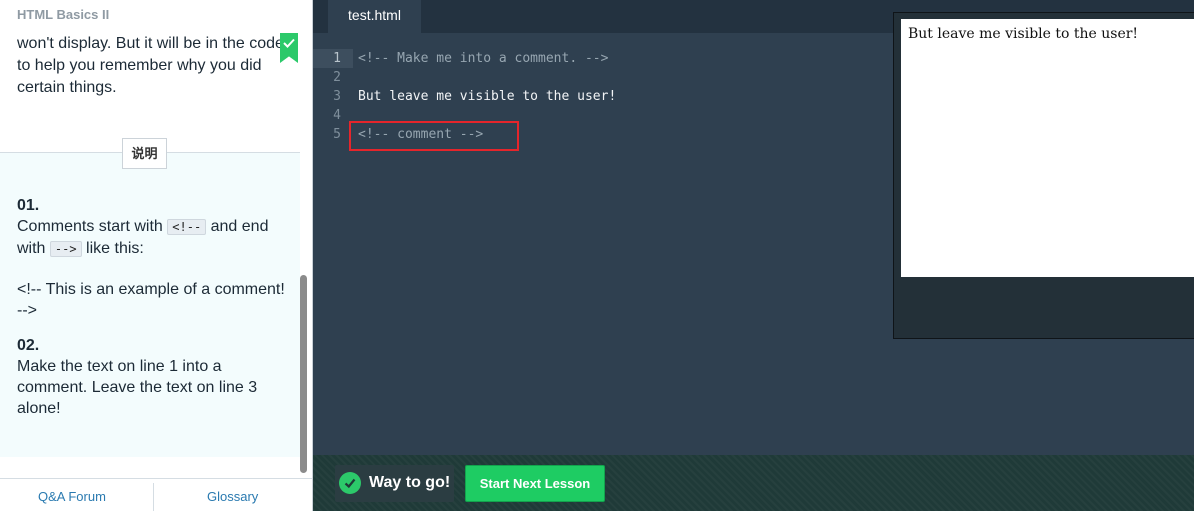 The image size is (1194, 511). What do you see at coordinates (337, 134) in the screenshot?
I see `line-number: 5` at bounding box center [337, 134].